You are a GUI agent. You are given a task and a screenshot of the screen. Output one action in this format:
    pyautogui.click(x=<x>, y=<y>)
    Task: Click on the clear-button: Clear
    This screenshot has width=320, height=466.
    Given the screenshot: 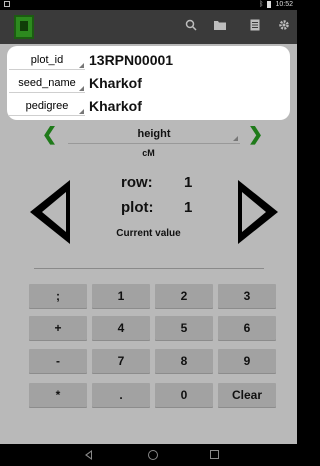 What is the action you would take?
    pyautogui.click(x=247, y=395)
    